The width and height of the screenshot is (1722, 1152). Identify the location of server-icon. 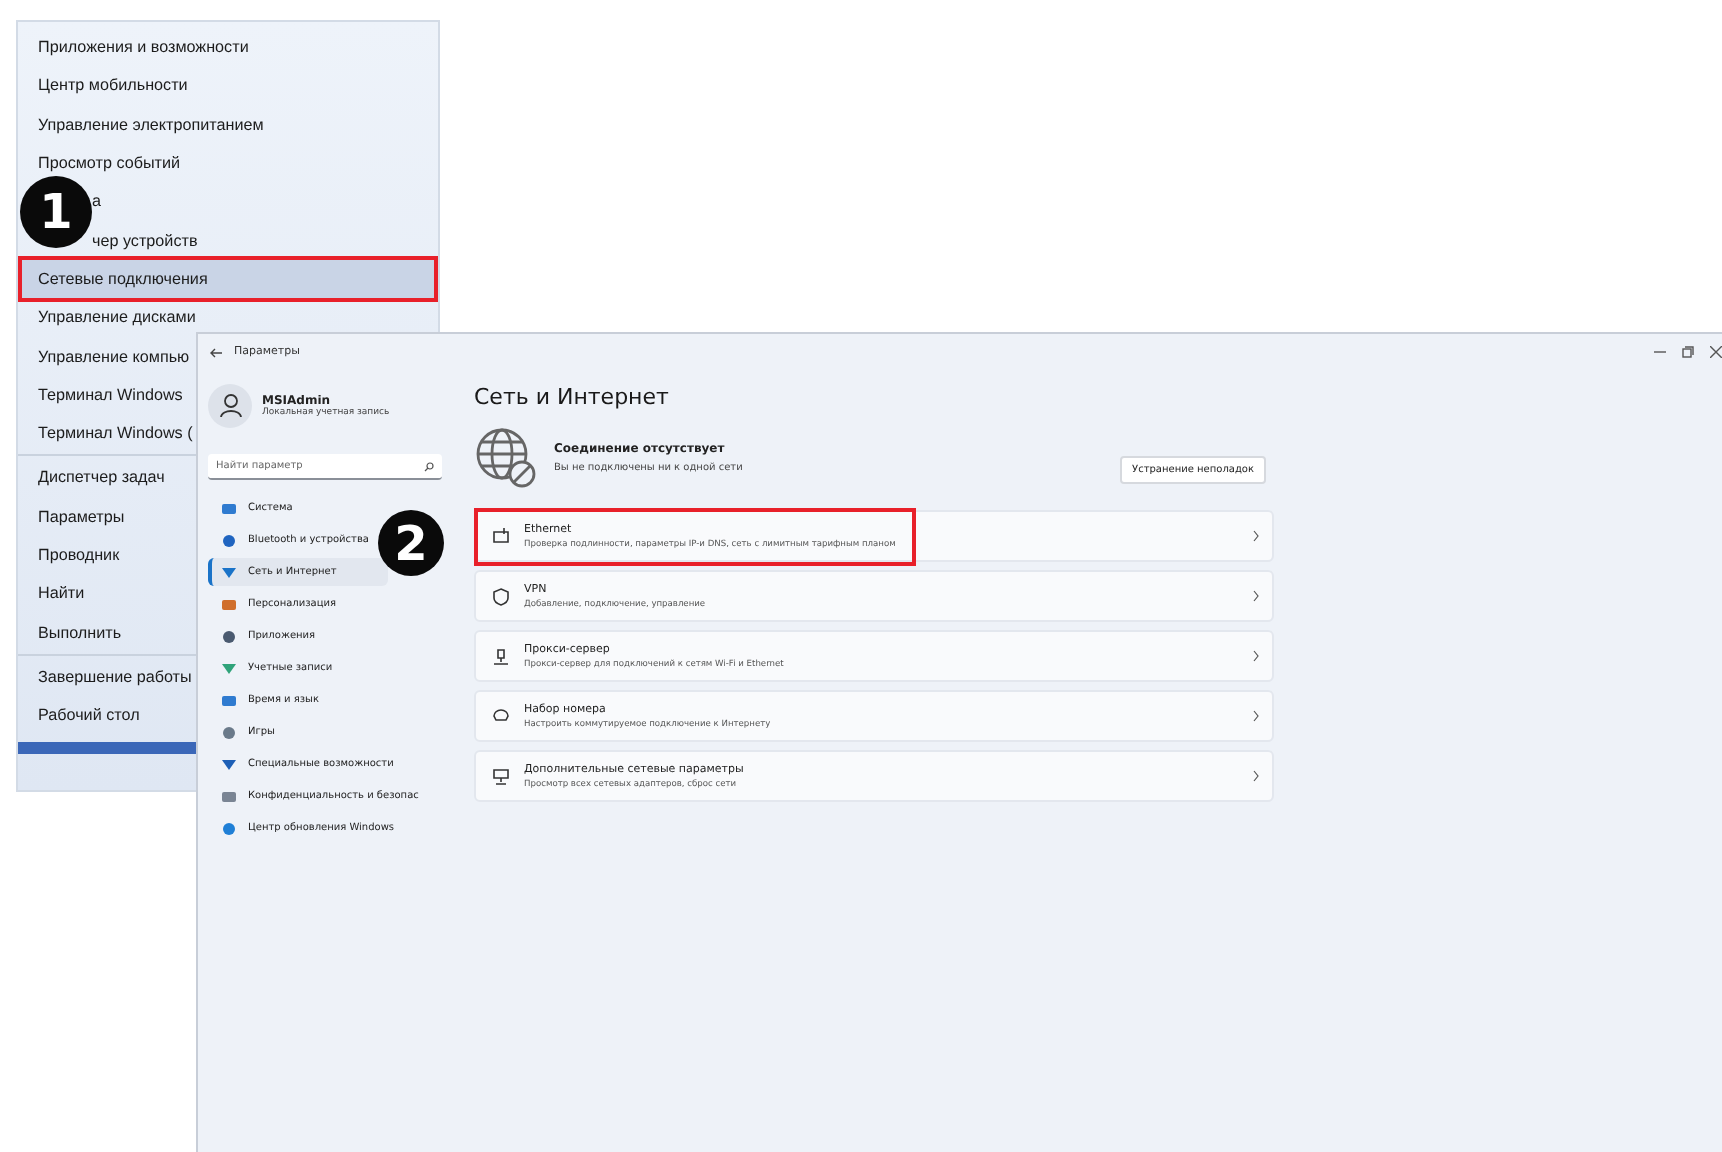
(501, 656).